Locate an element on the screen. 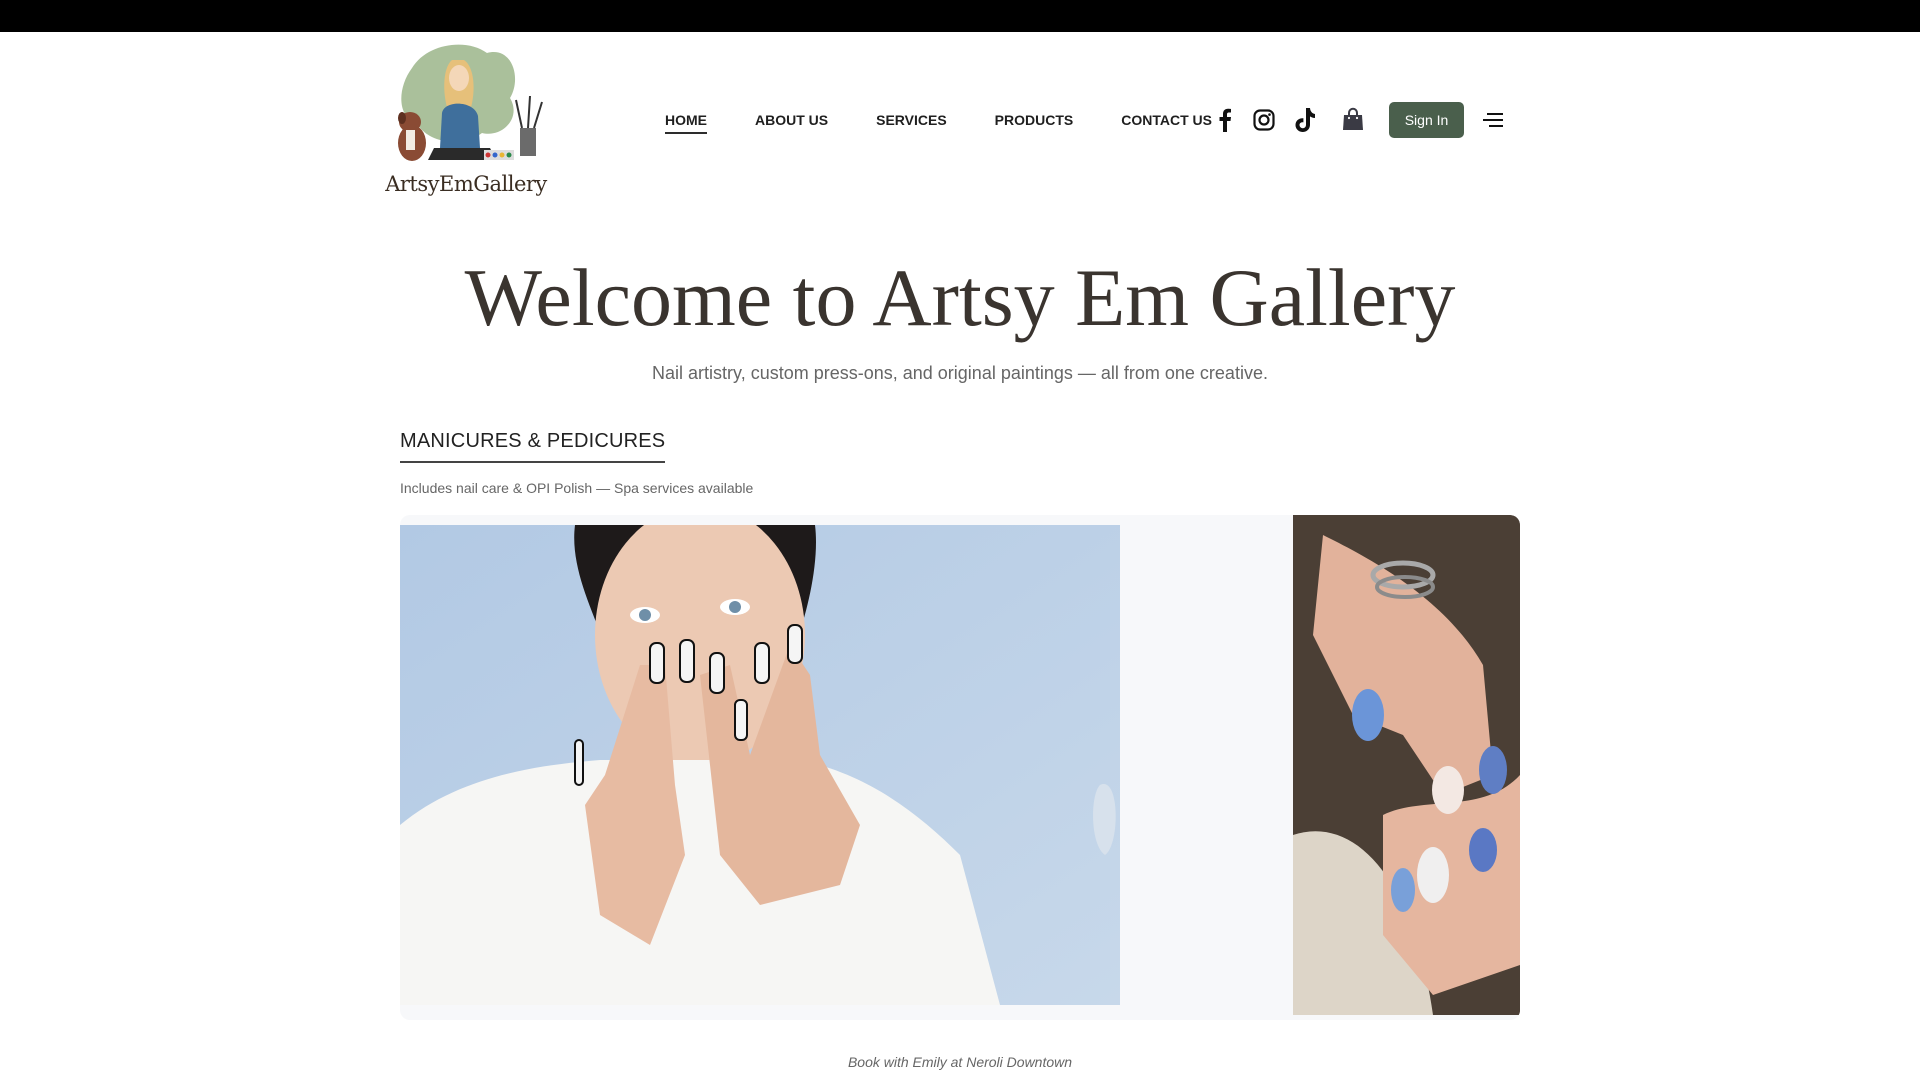 The width and height of the screenshot is (1920, 1080). nav-about-us: ABOUT US is located at coordinates (791, 123).